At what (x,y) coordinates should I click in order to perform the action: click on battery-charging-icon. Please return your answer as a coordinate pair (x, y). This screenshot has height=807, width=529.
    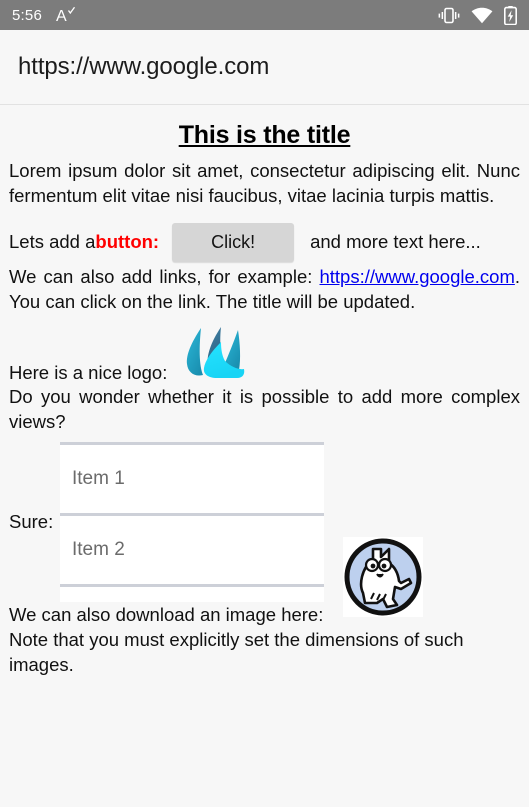
    Looking at the image, I should click on (510, 15).